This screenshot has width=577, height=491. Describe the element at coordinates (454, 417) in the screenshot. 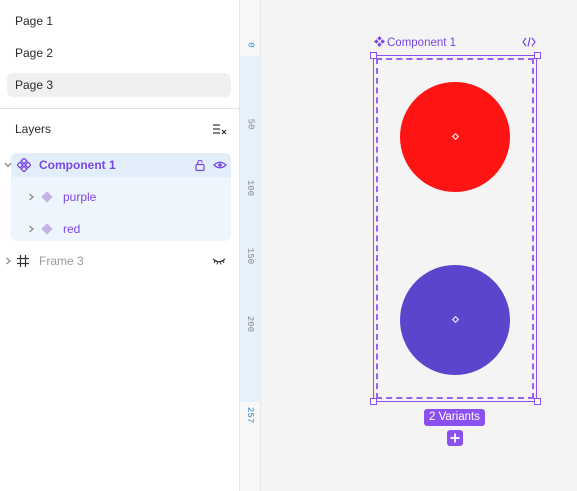

I see `variants-badge: 2 Variants` at that location.